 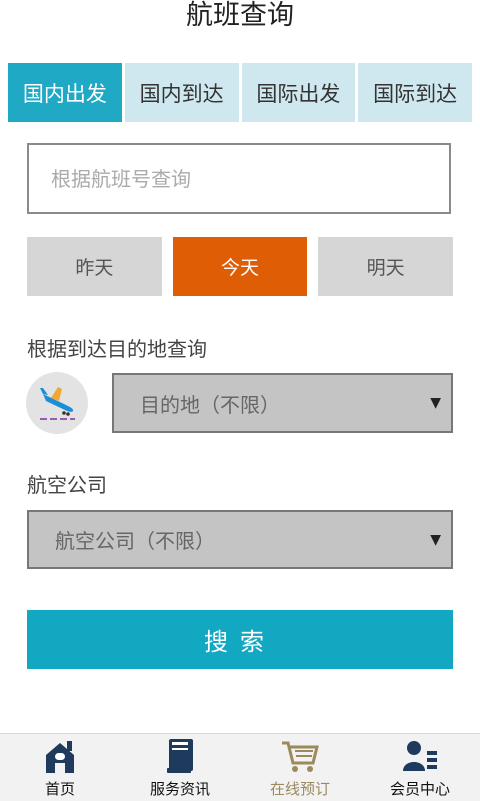 I want to click on nav-member-center: 会员中心, so click(x=420, y=767).